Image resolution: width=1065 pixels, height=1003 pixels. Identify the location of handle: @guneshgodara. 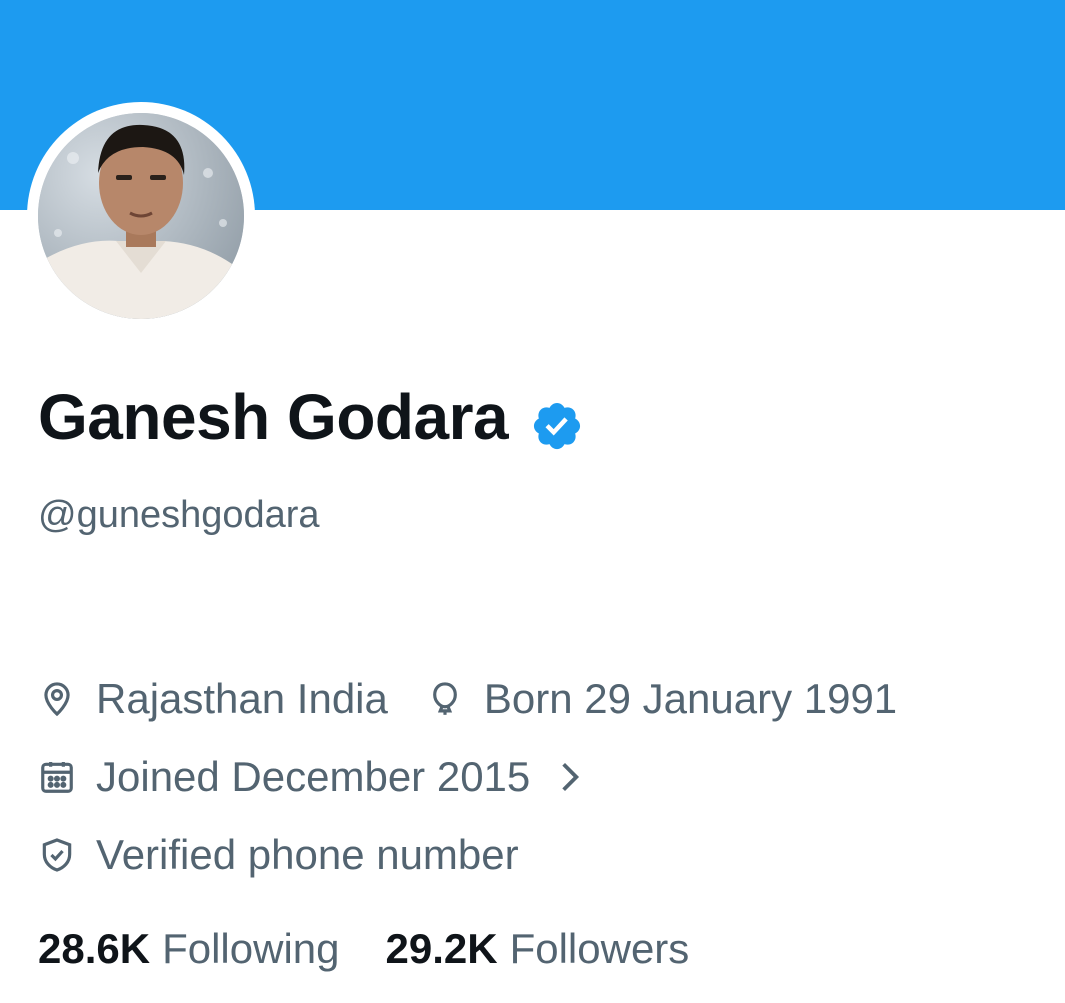
(179, 515).